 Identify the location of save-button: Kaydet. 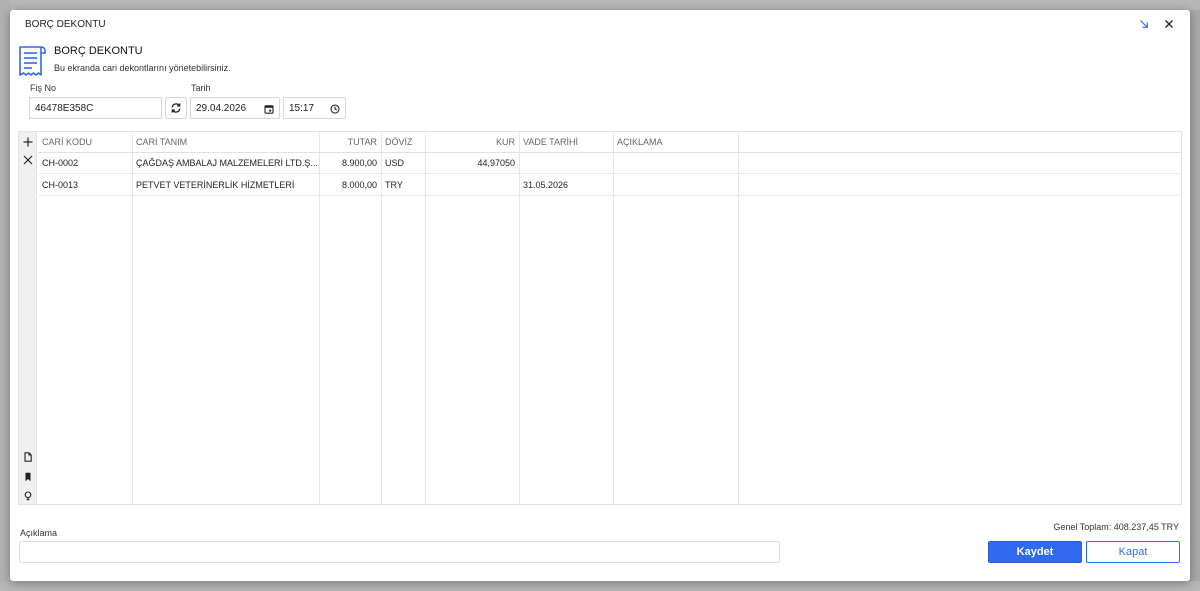
(1035, 552).